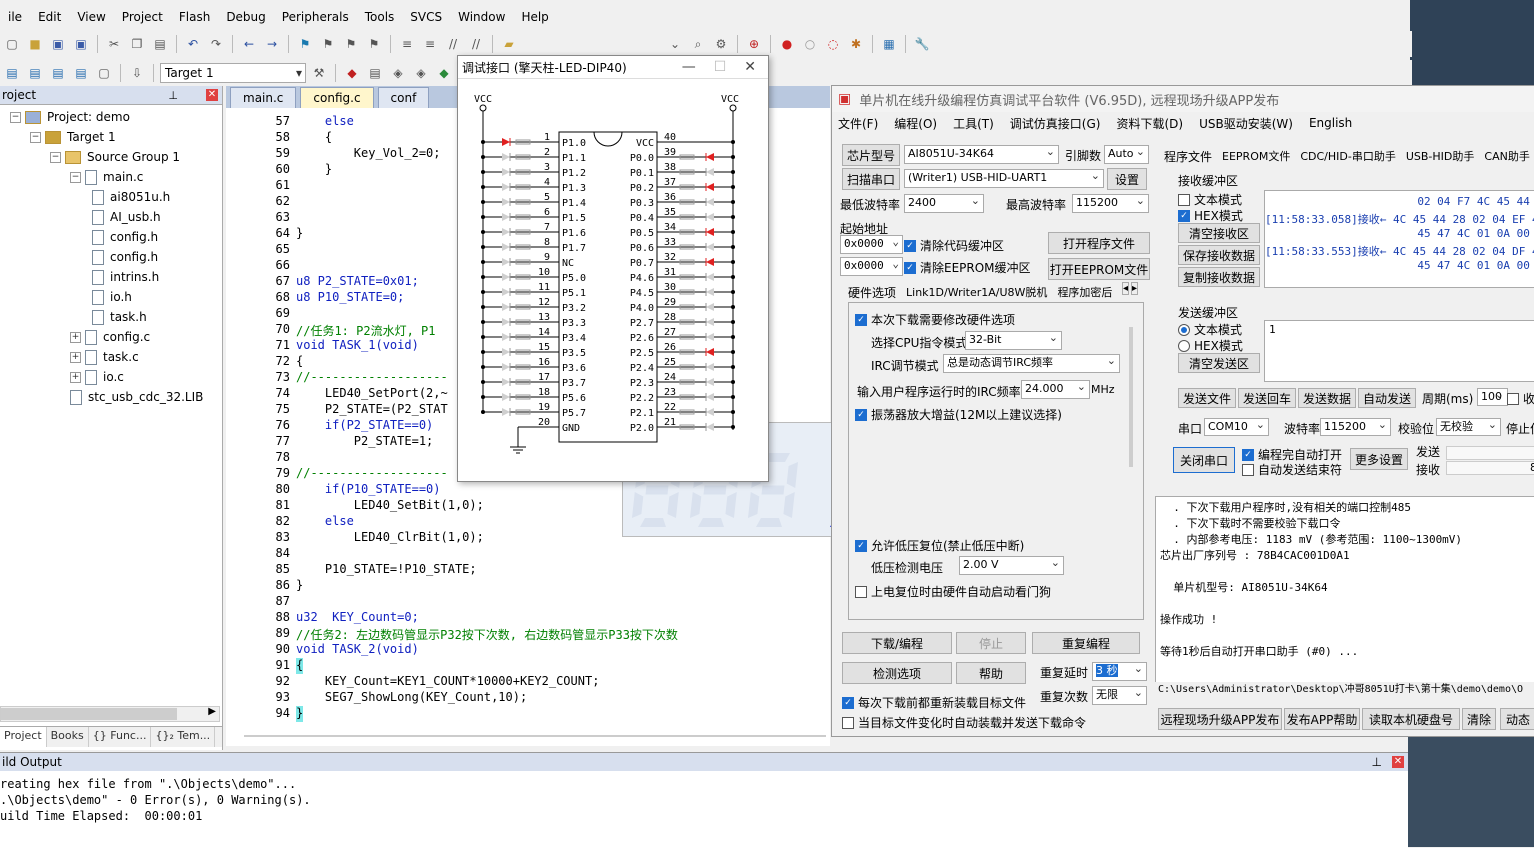 This screenshot has width=1534, height=848. What do you see at coordinates (1099, 269) in the screenshot?
I see `open-eeprom-button: 打开EEPROM文件` at bounding box center [1099, 269].